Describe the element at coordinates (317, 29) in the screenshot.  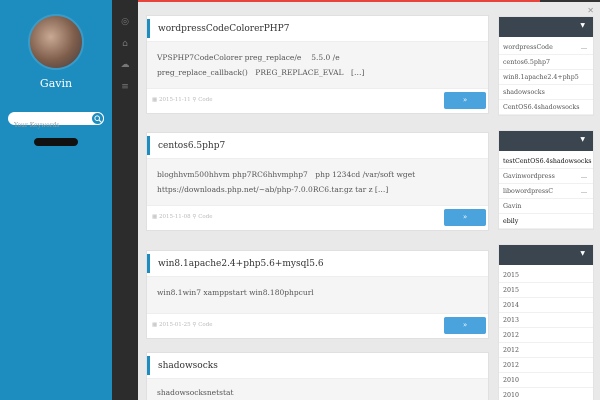
I see `post-title: wordpressCodeColorerPHP7` at that location.